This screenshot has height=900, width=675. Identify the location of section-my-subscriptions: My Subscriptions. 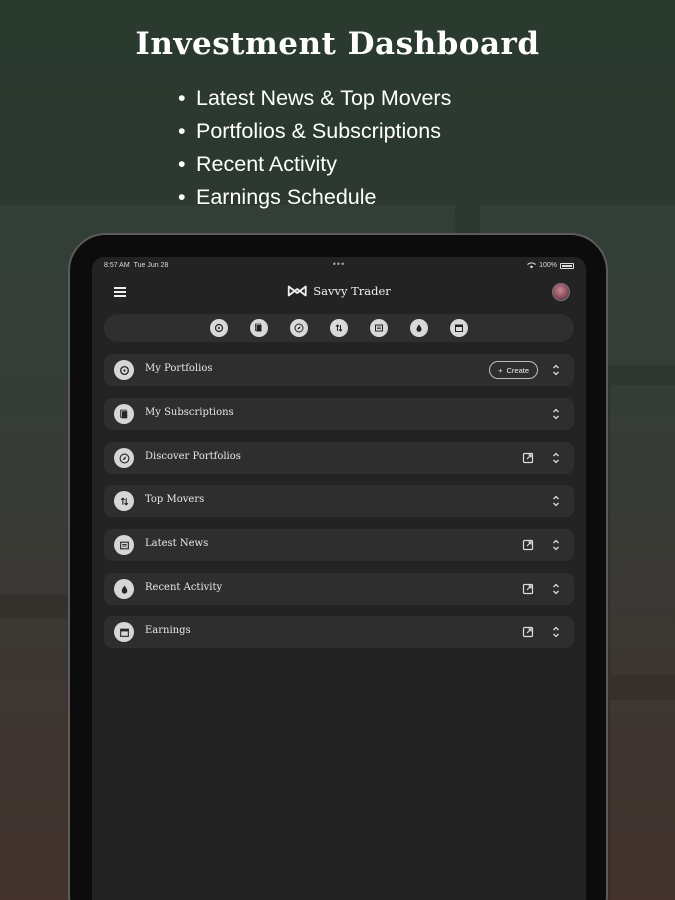
(339, 414).